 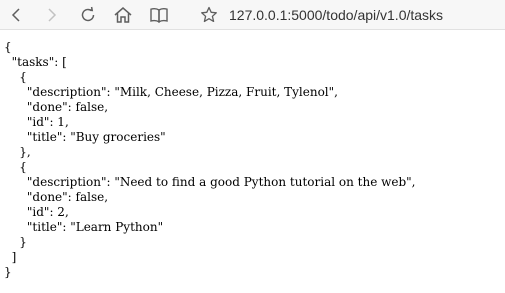 I want to click on back-button, so click(x=16, y=15).